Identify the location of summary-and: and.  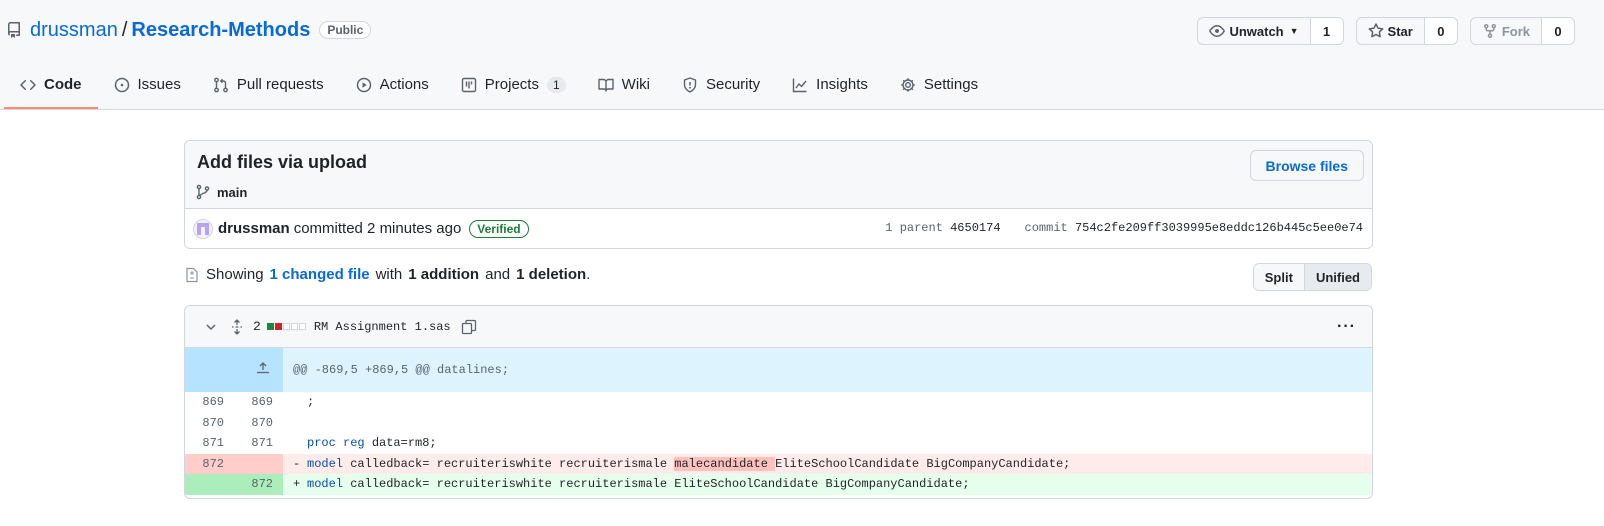
(498, 274).